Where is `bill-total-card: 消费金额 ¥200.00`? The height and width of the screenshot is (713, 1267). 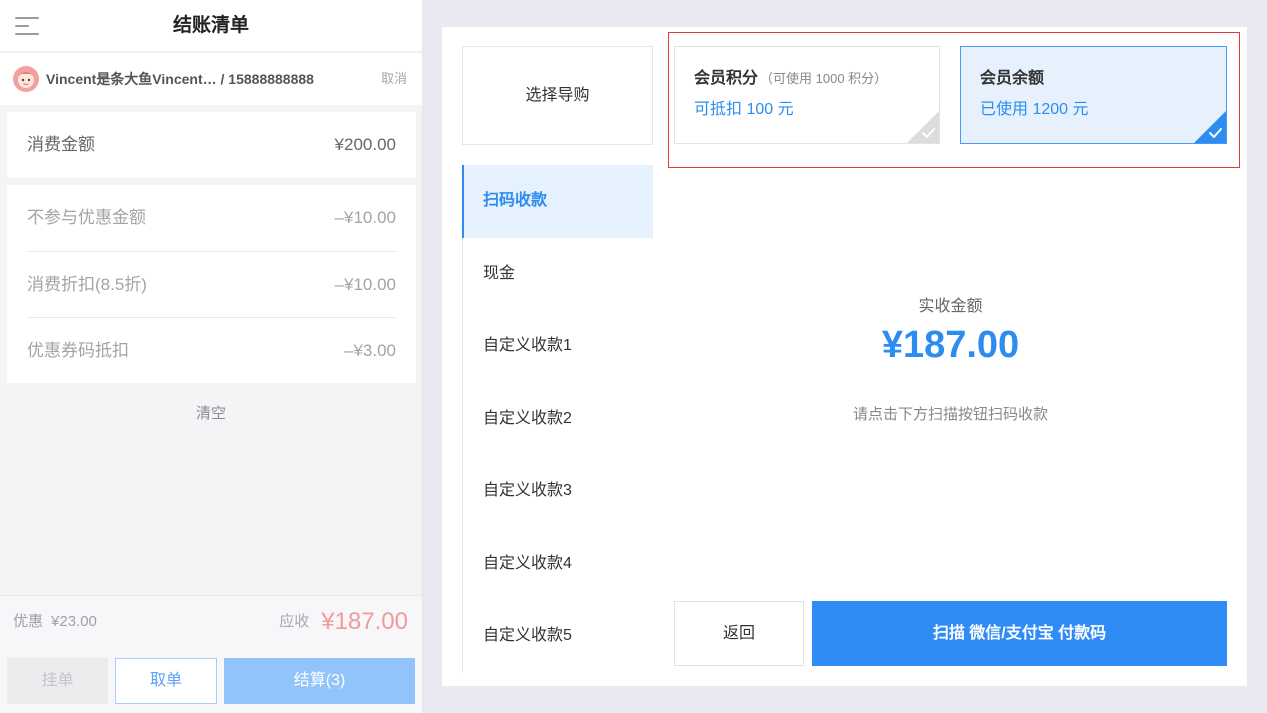
bill-total-card: 消费金额 ¥200.00 is located at coordinates (211, 145).